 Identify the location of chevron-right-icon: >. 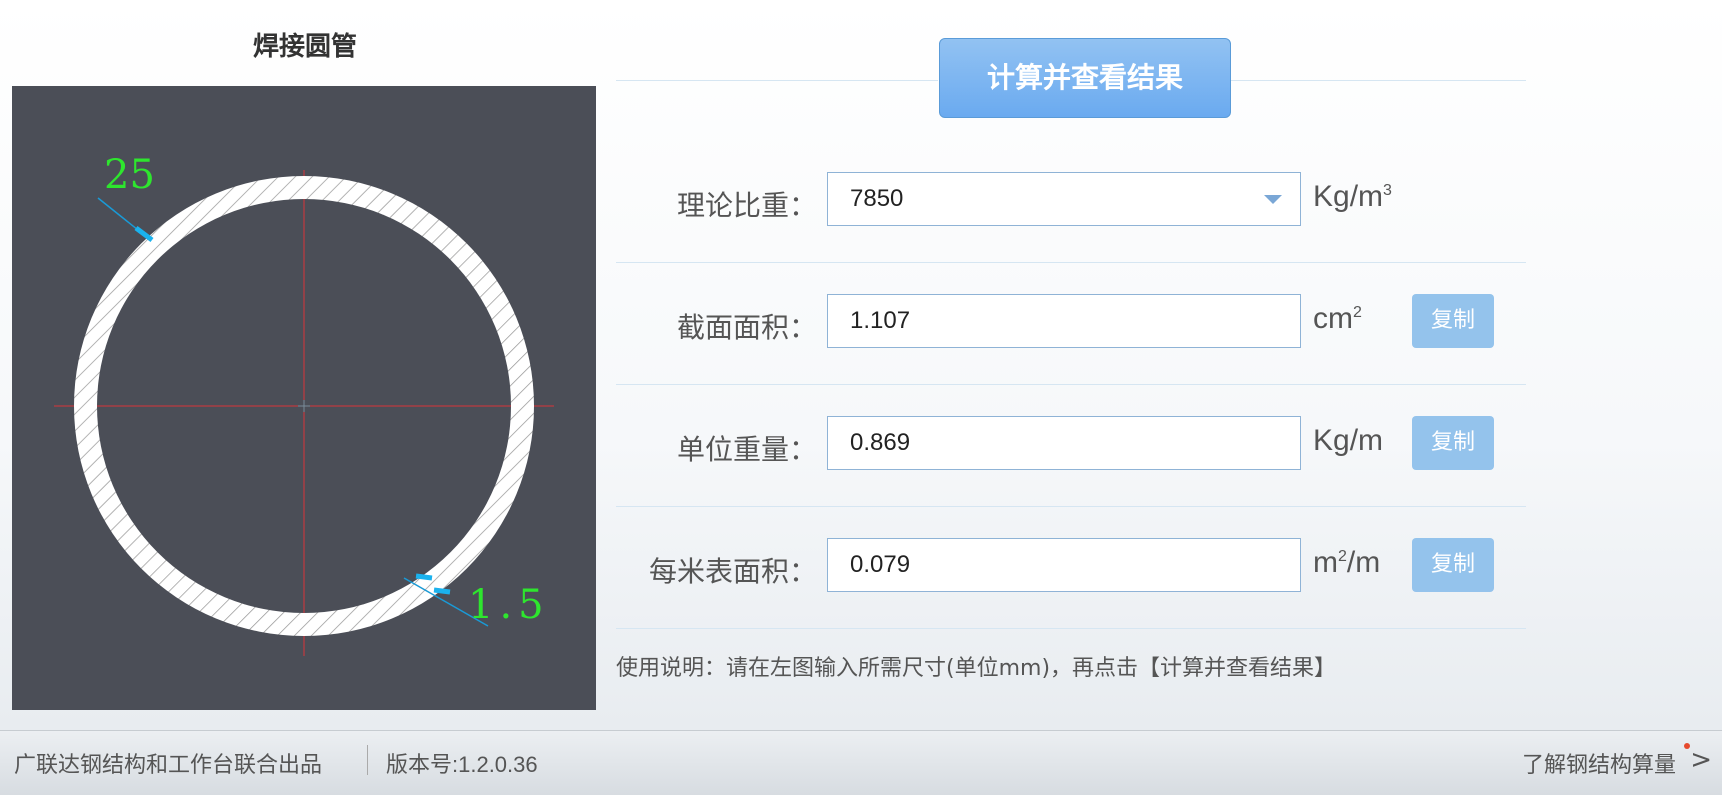
(1701, 760).